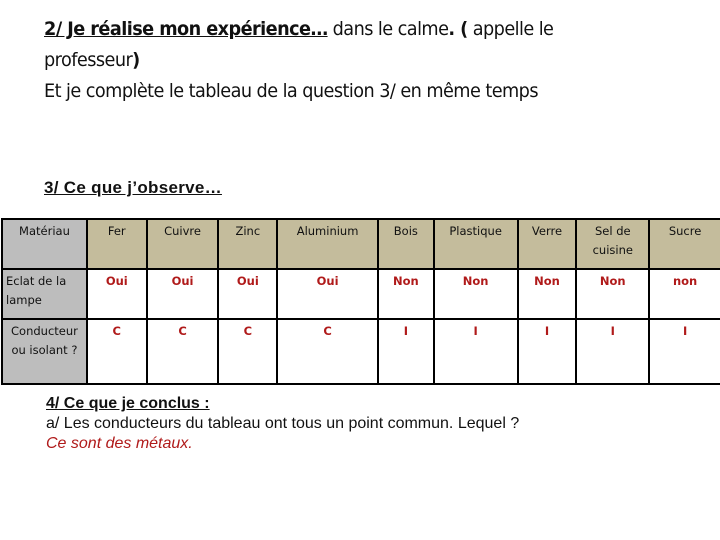  I want to click on header-cell: Sel de cuisine, so click(613, 244).